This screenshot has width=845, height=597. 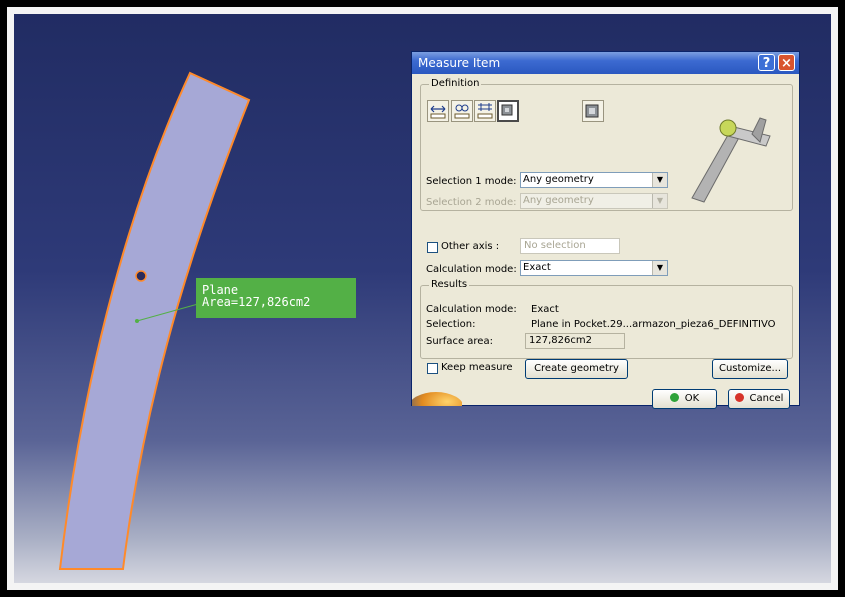 I want to click on calc-mode-value: Exact, so click(x=537, y=267).